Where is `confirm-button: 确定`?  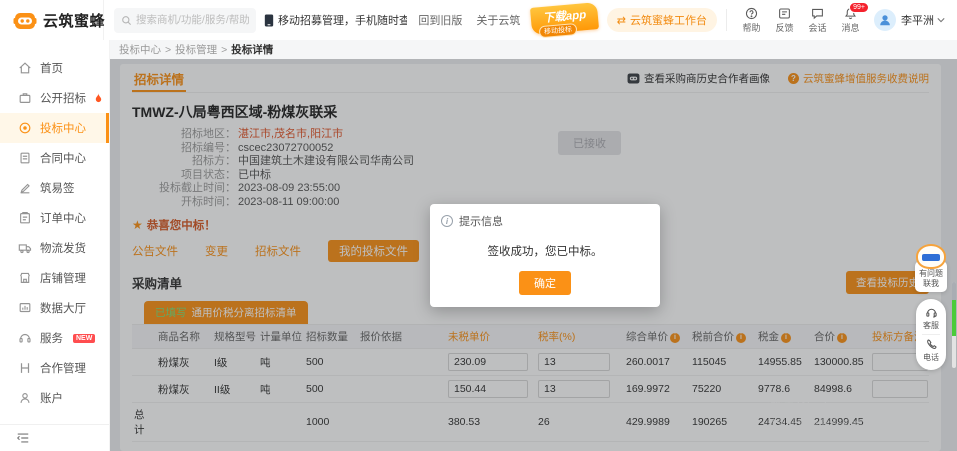
confirm-button: 确定 is located at coordinates (545, 283).